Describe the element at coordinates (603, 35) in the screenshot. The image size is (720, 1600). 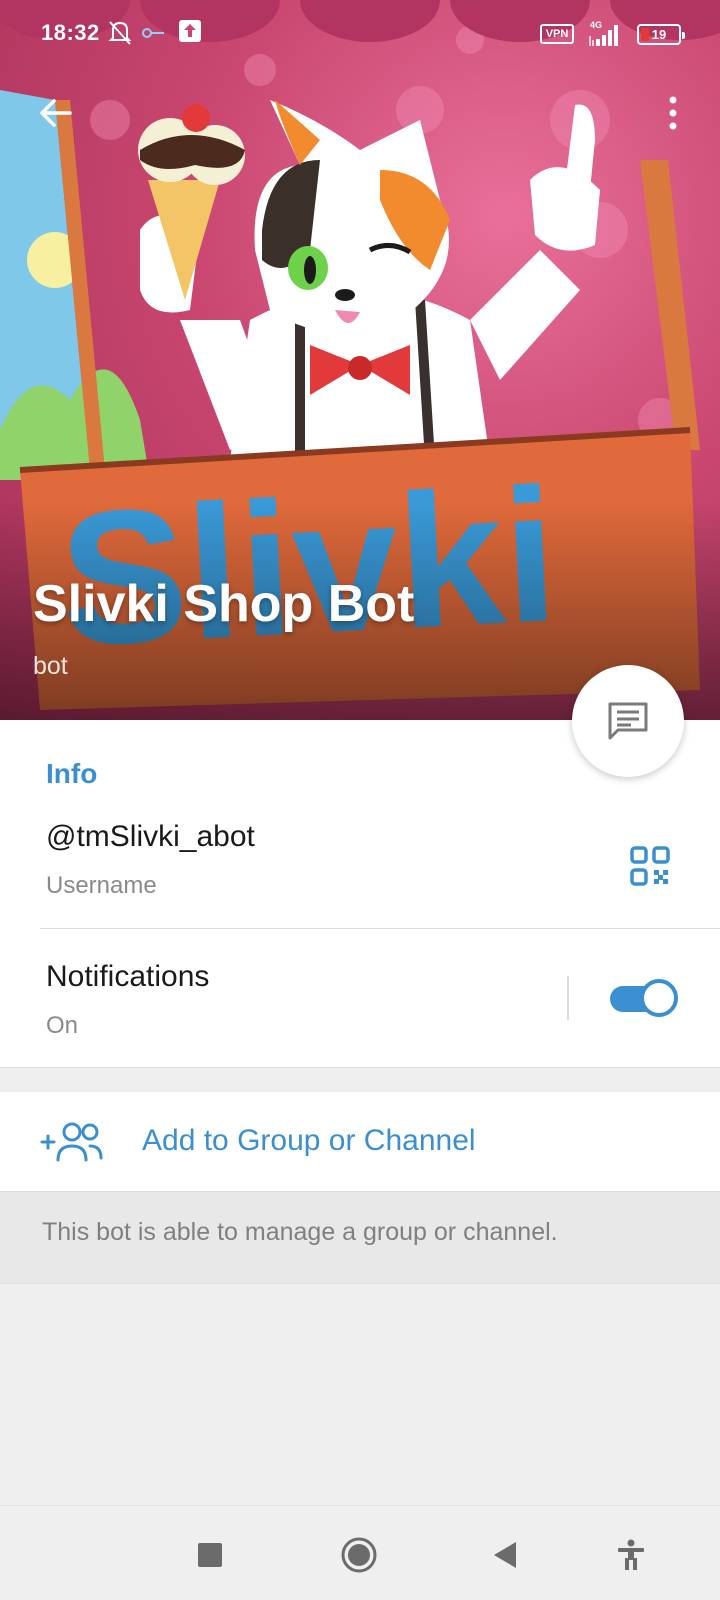
I see `signal-icon` at that location.